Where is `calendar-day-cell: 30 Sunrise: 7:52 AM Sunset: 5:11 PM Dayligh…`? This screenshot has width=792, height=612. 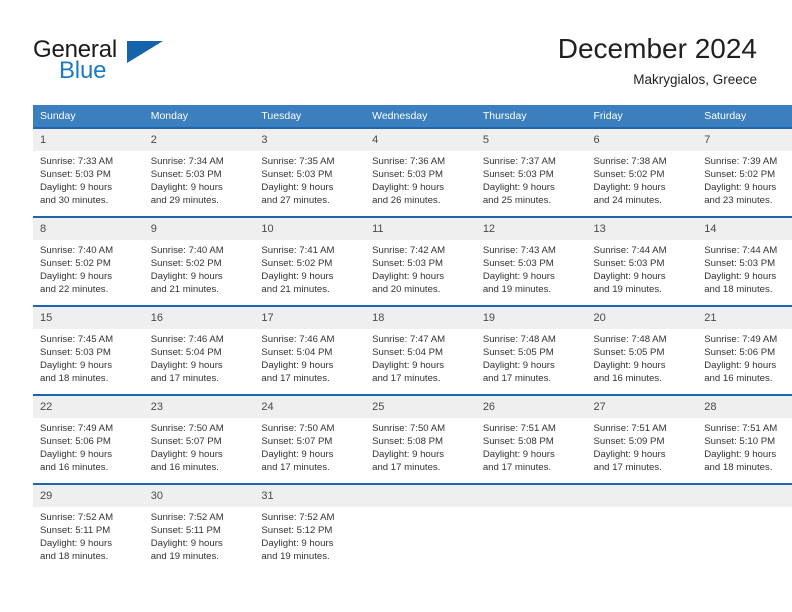 calendar-day-cell: 30 Sunrise: 7:52 AM Sunset: 5:11 PM Dayligh… is located at coordinates (199, 527).